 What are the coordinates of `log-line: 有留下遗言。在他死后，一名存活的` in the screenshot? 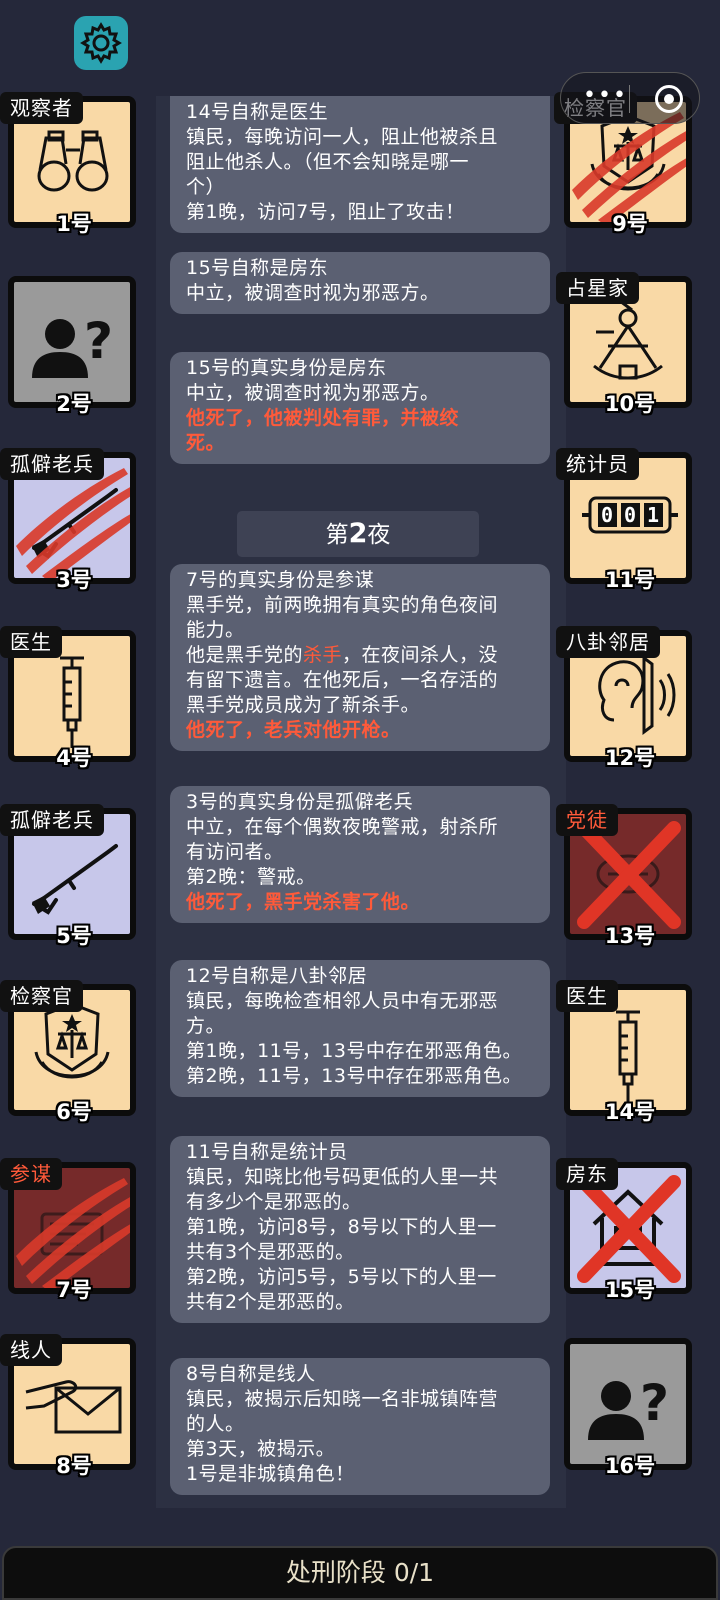 It's located at (342, 680).